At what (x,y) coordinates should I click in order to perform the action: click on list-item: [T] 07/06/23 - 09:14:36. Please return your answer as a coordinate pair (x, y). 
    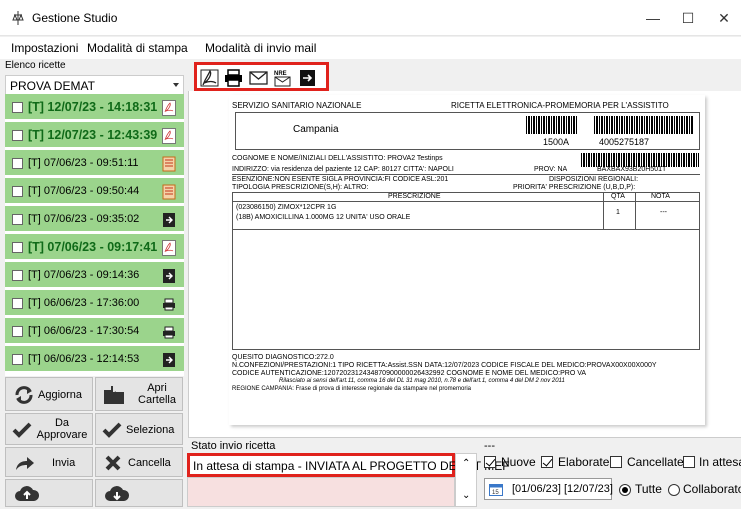
    Looking at the image, I should click on (94, 276).